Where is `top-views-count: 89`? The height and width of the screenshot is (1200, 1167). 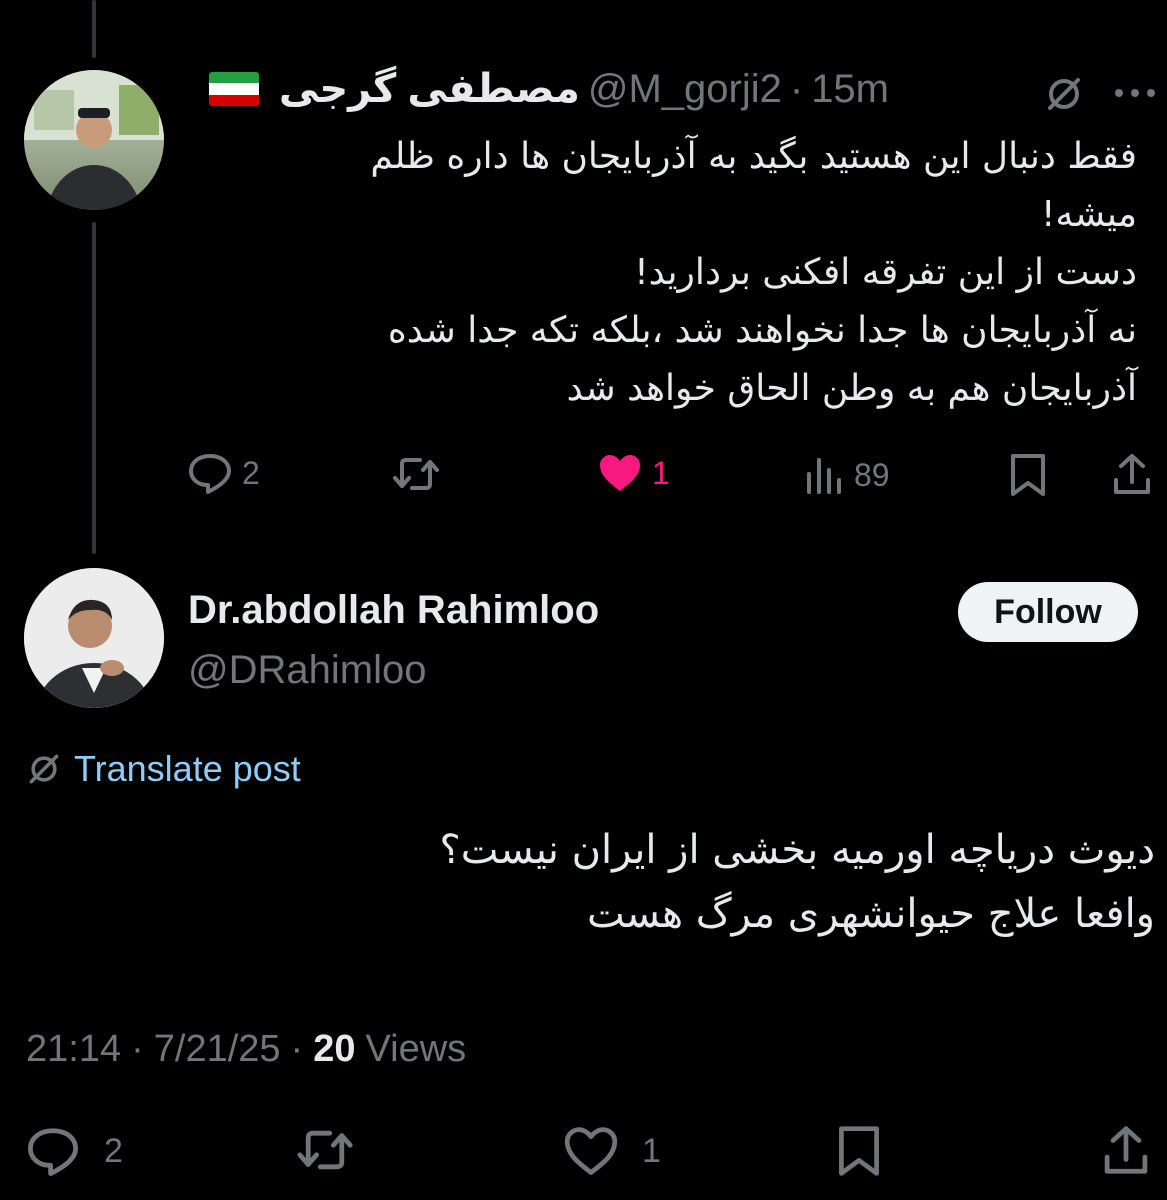 top-views-count: 89 is located at coordinates (872, 474).